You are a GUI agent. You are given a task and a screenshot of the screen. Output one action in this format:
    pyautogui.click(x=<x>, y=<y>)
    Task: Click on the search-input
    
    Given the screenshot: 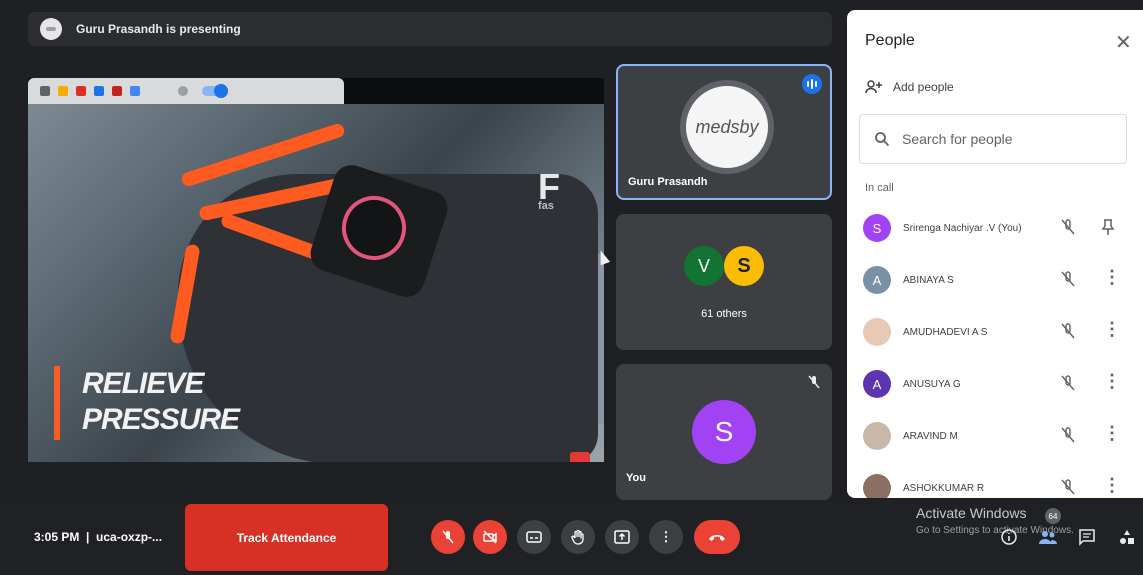 What is the action you would take?
    pyautogui.click(x=1002, y=139)
    